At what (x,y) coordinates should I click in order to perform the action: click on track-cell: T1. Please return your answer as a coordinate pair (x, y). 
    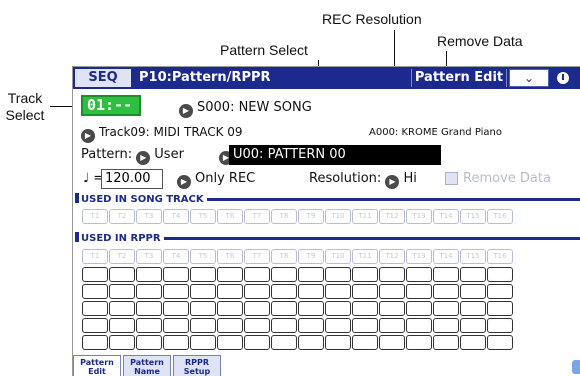
    Looking at the image, I should click on (95, 256).